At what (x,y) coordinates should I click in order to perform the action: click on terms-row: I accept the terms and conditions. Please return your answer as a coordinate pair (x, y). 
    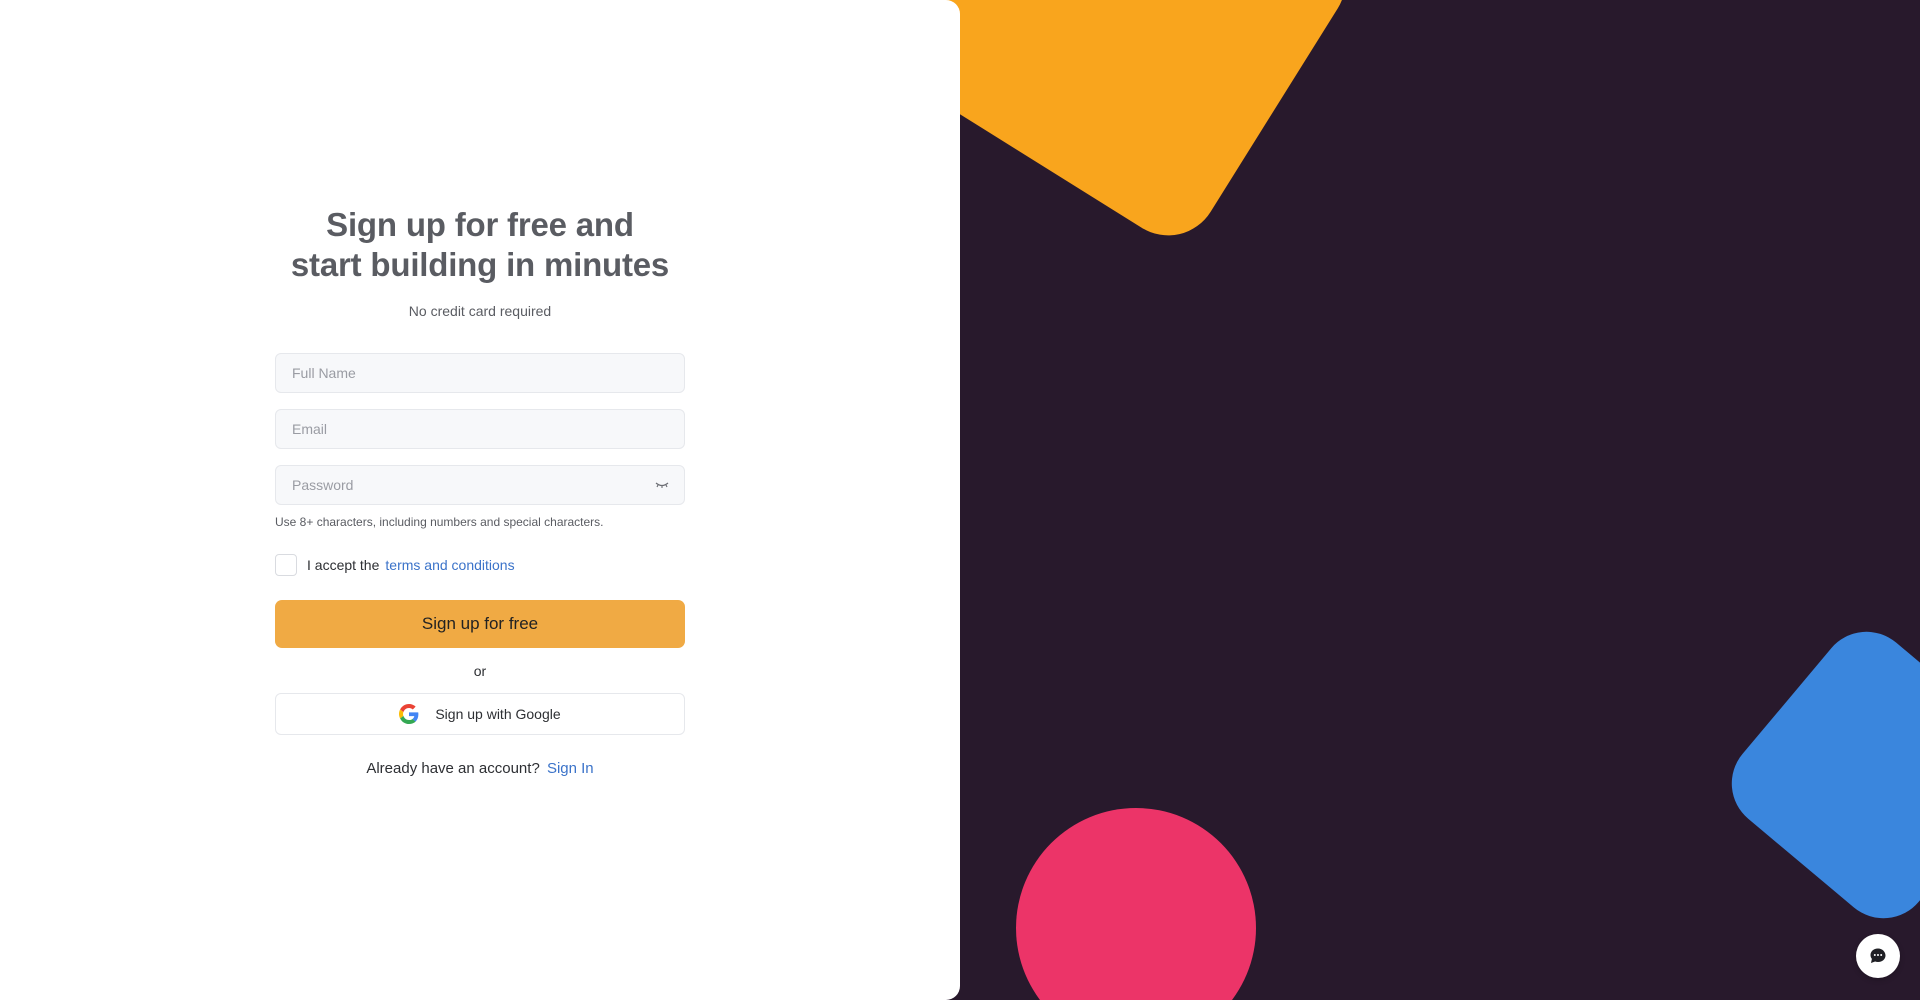
    Looking at the image, I should click on (480, 565).